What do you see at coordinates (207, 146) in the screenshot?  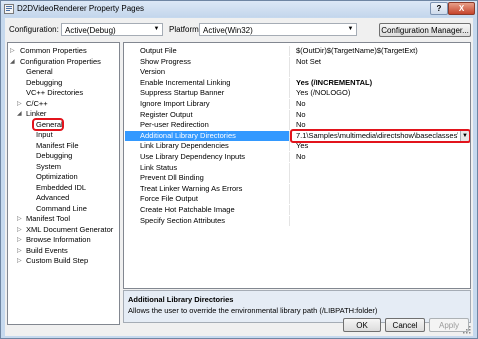 I see `property-name: Link Library Dependencies` at bounding box center [207, 146].